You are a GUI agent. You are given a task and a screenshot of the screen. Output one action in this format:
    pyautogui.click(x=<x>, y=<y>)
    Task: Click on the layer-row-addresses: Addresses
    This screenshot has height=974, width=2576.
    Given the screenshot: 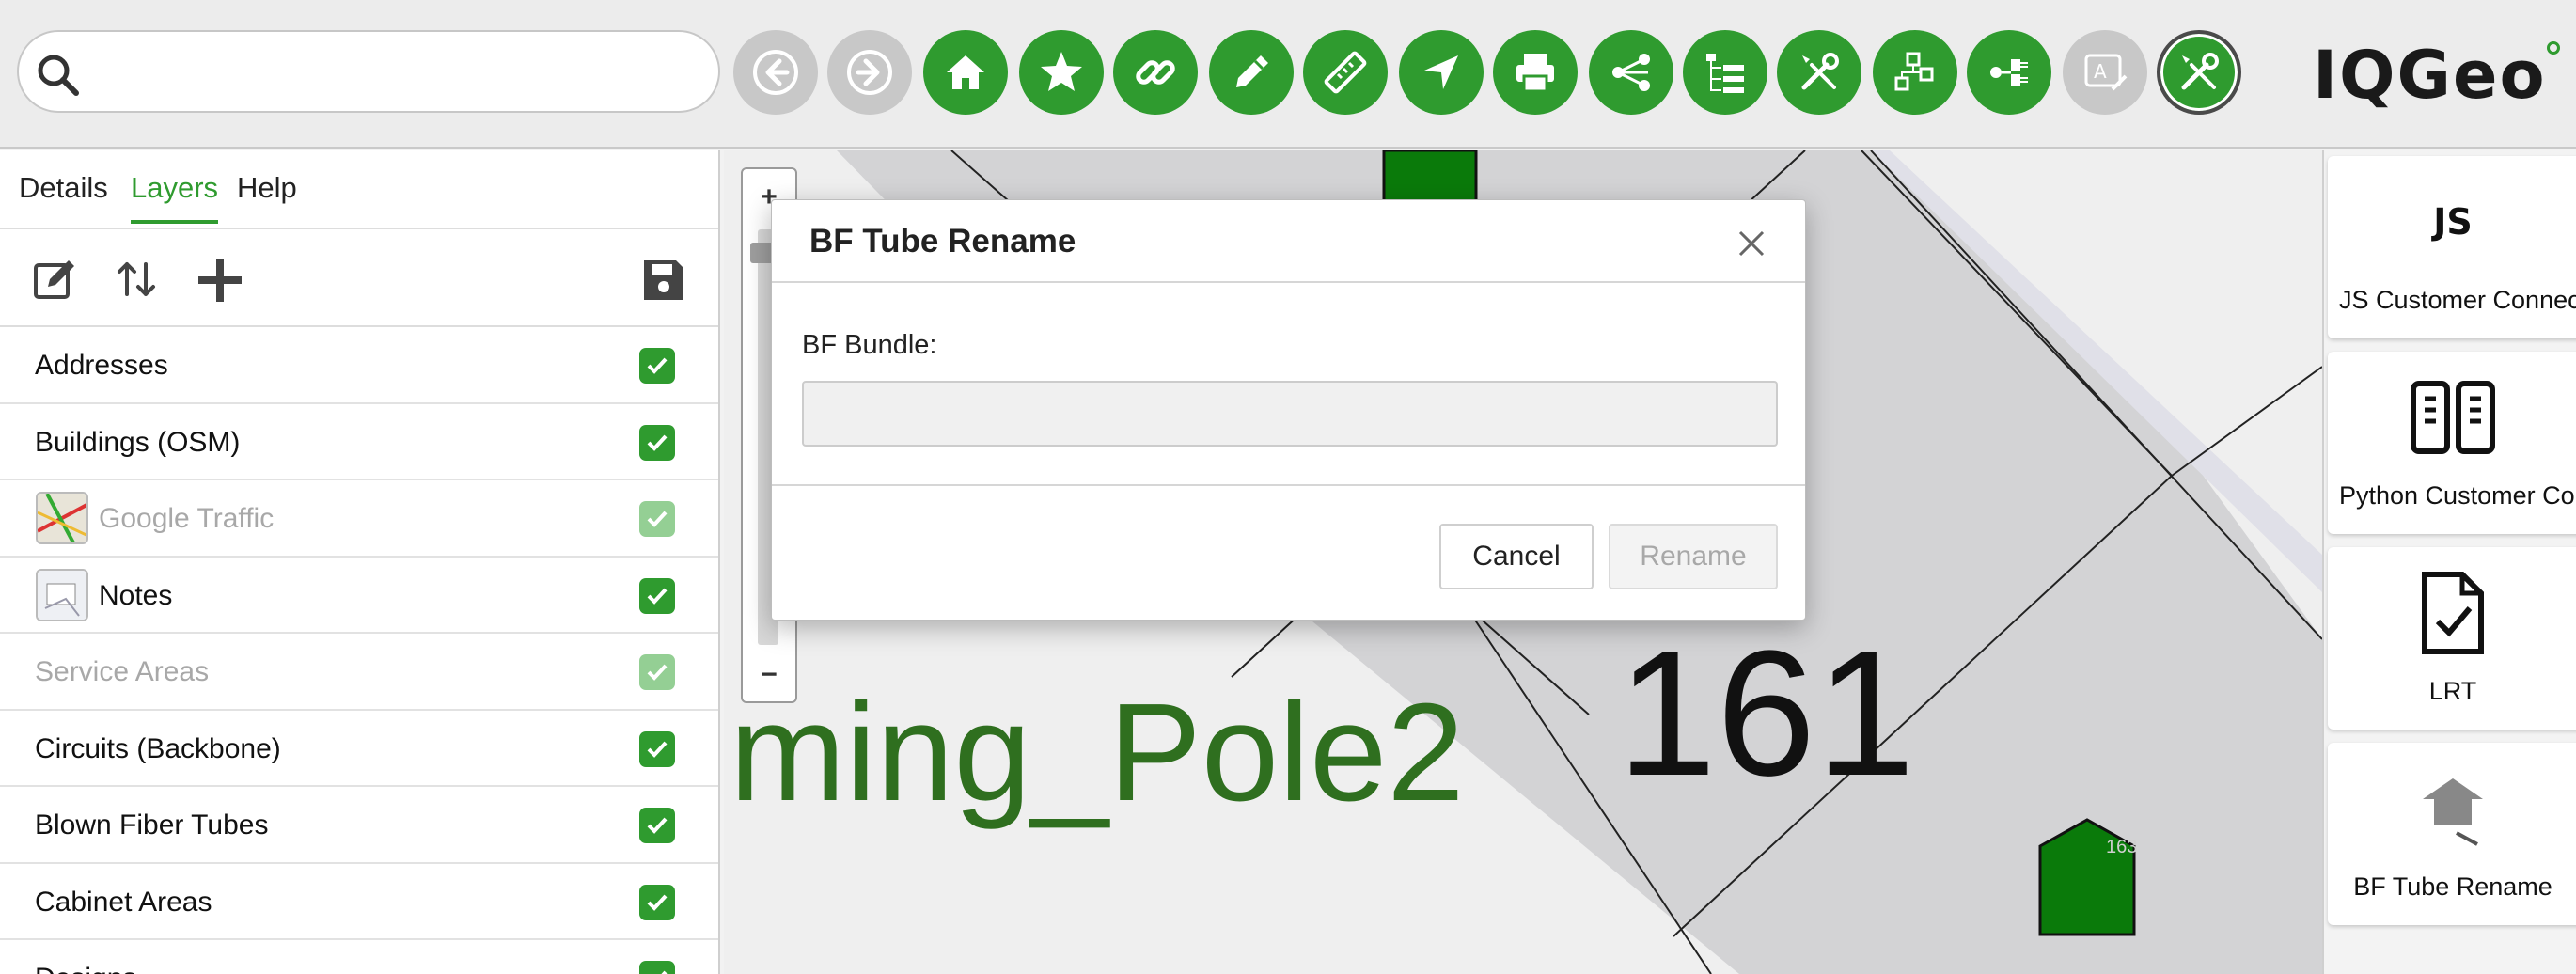 What is the action you would take?
    pyautogui.click(x=359, y=365)
    